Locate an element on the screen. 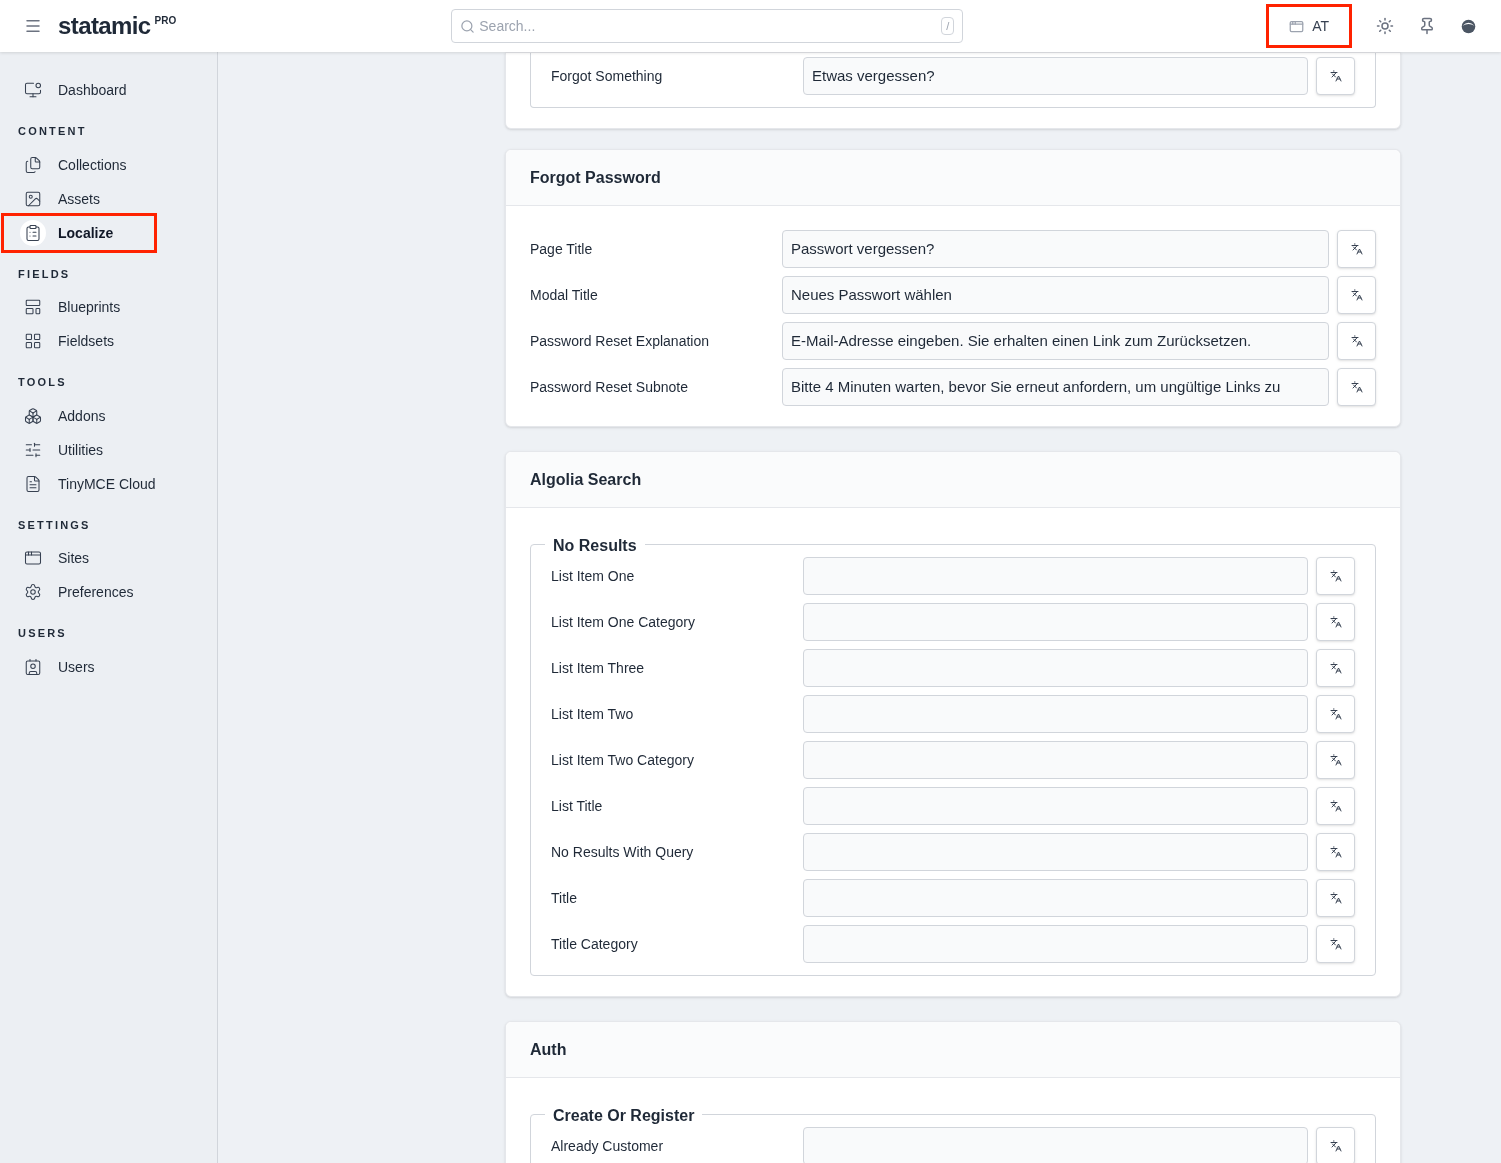  field-label: Page Title is located at coordinates (562, 249).